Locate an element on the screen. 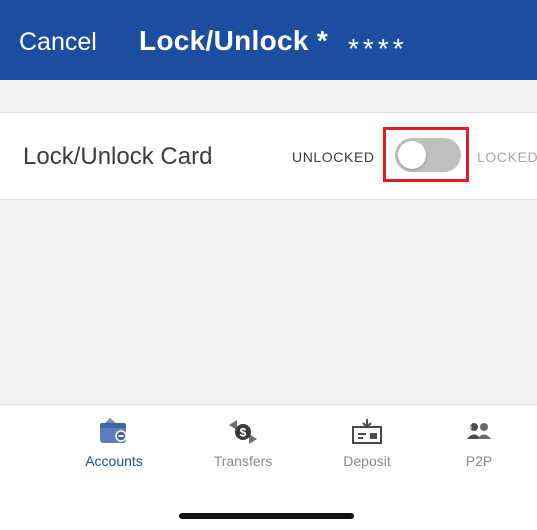  tab-accounts: Accounts is located at coordinates (114, 443).